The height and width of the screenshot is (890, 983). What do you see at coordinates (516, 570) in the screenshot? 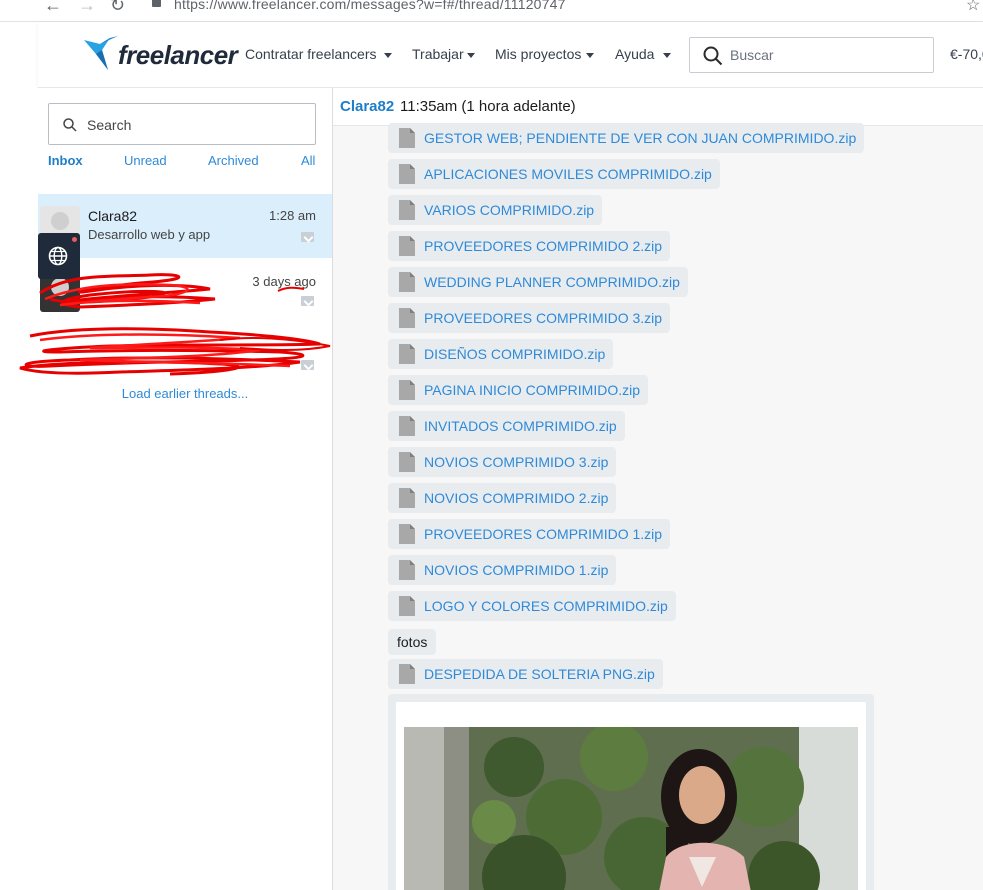
I see `file-name: NOVIOS COMPRIMIDO 1.zip` at bounding box center [516, 570].